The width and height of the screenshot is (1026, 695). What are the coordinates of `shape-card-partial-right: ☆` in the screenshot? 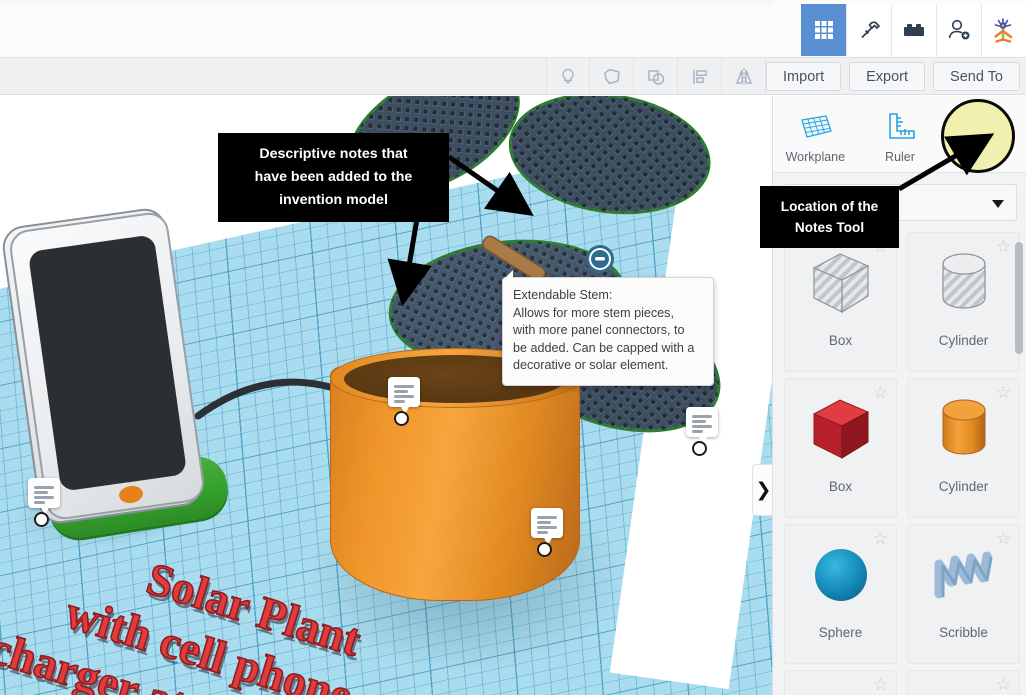 It's located at (963, 682).